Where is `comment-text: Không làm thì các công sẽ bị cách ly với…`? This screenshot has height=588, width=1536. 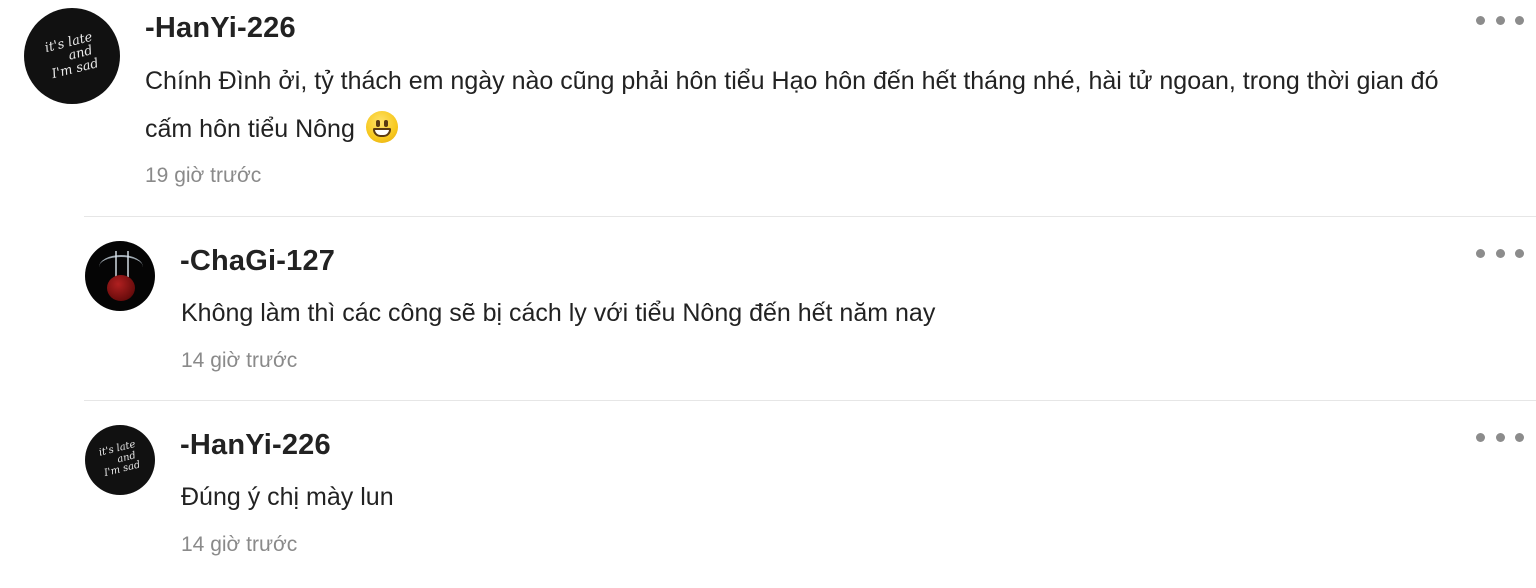 comment-text: Không làm thì các công sẽ bị cách ly với… is located at coordinates (558, 313).